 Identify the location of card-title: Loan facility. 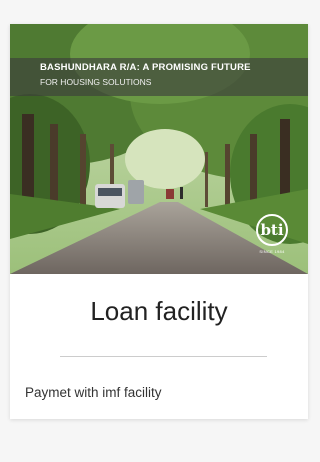
(159, 311).